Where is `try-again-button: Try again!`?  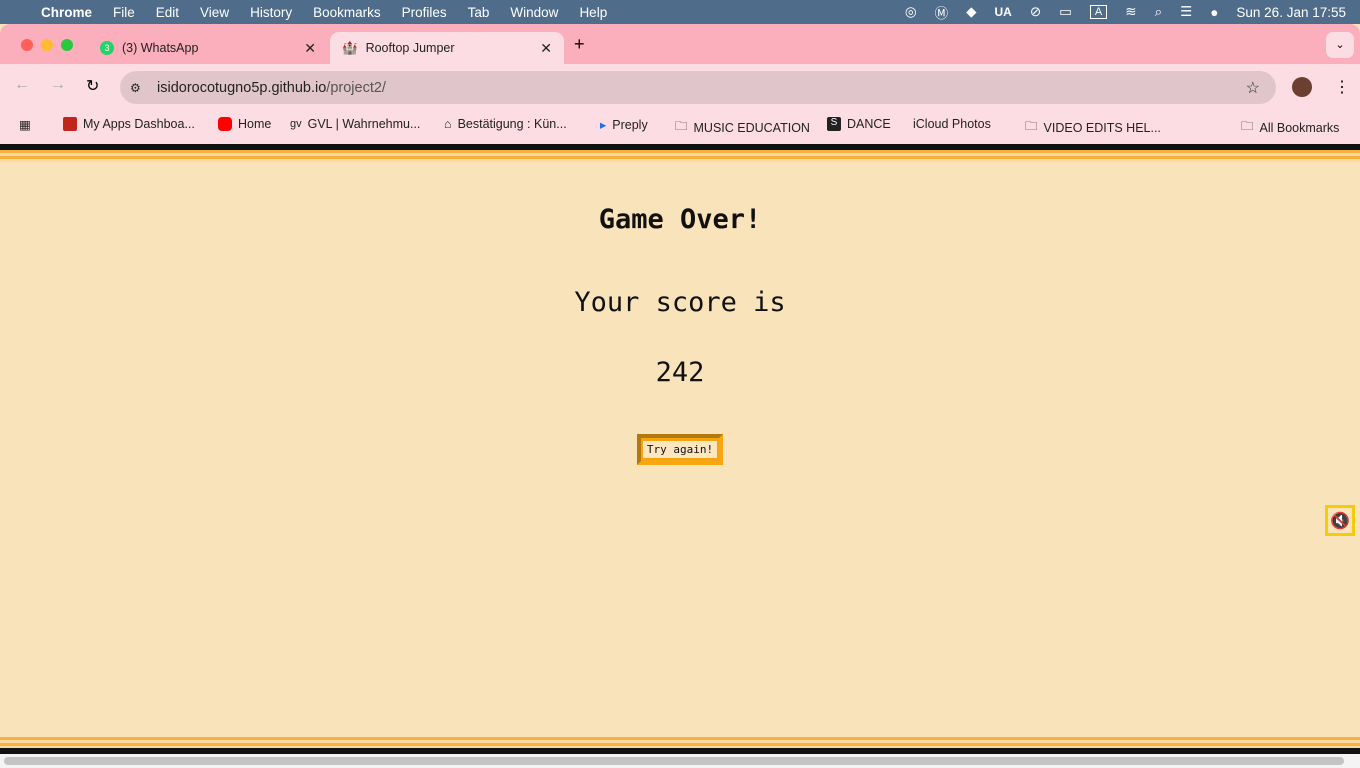 try-again-button: Try again! is located at coordinates (680, 449).